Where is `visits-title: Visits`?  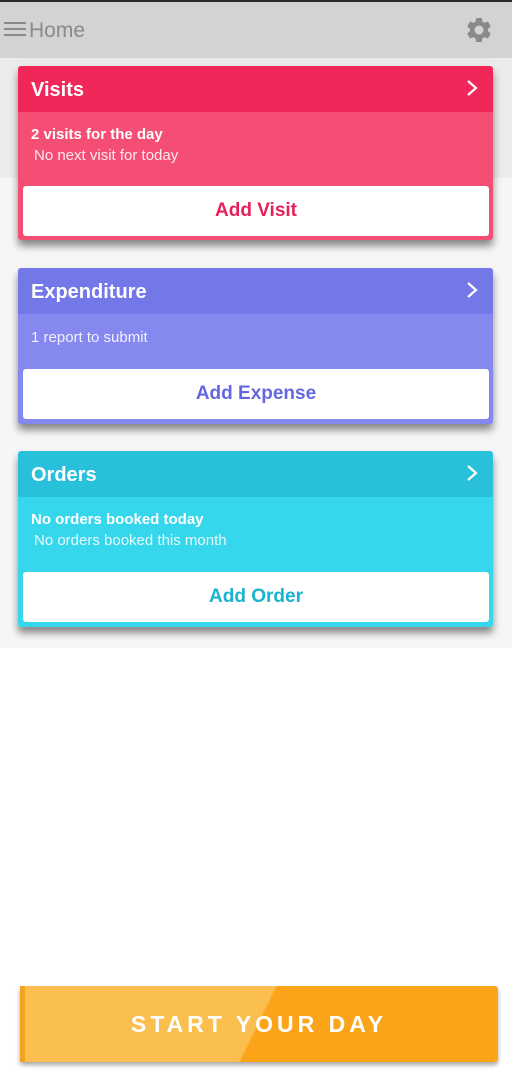 visits-title: Visits is located at coordinates (57, 90).